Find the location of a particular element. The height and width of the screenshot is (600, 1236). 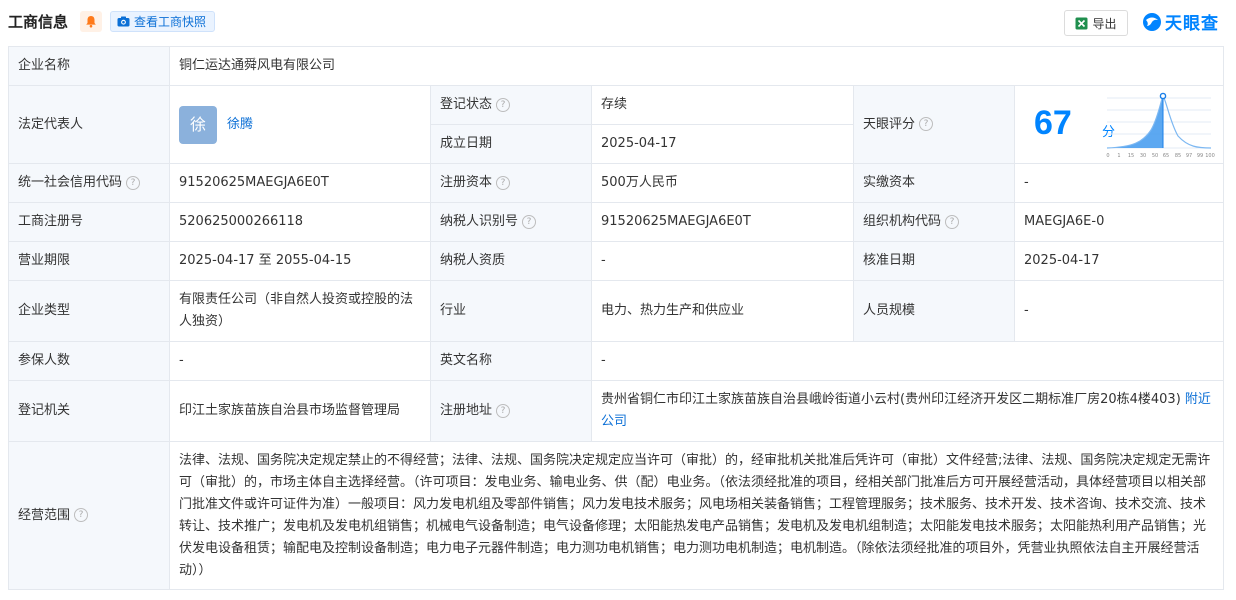

value-reg-status: 存续 is located at coordinates (722, 105).